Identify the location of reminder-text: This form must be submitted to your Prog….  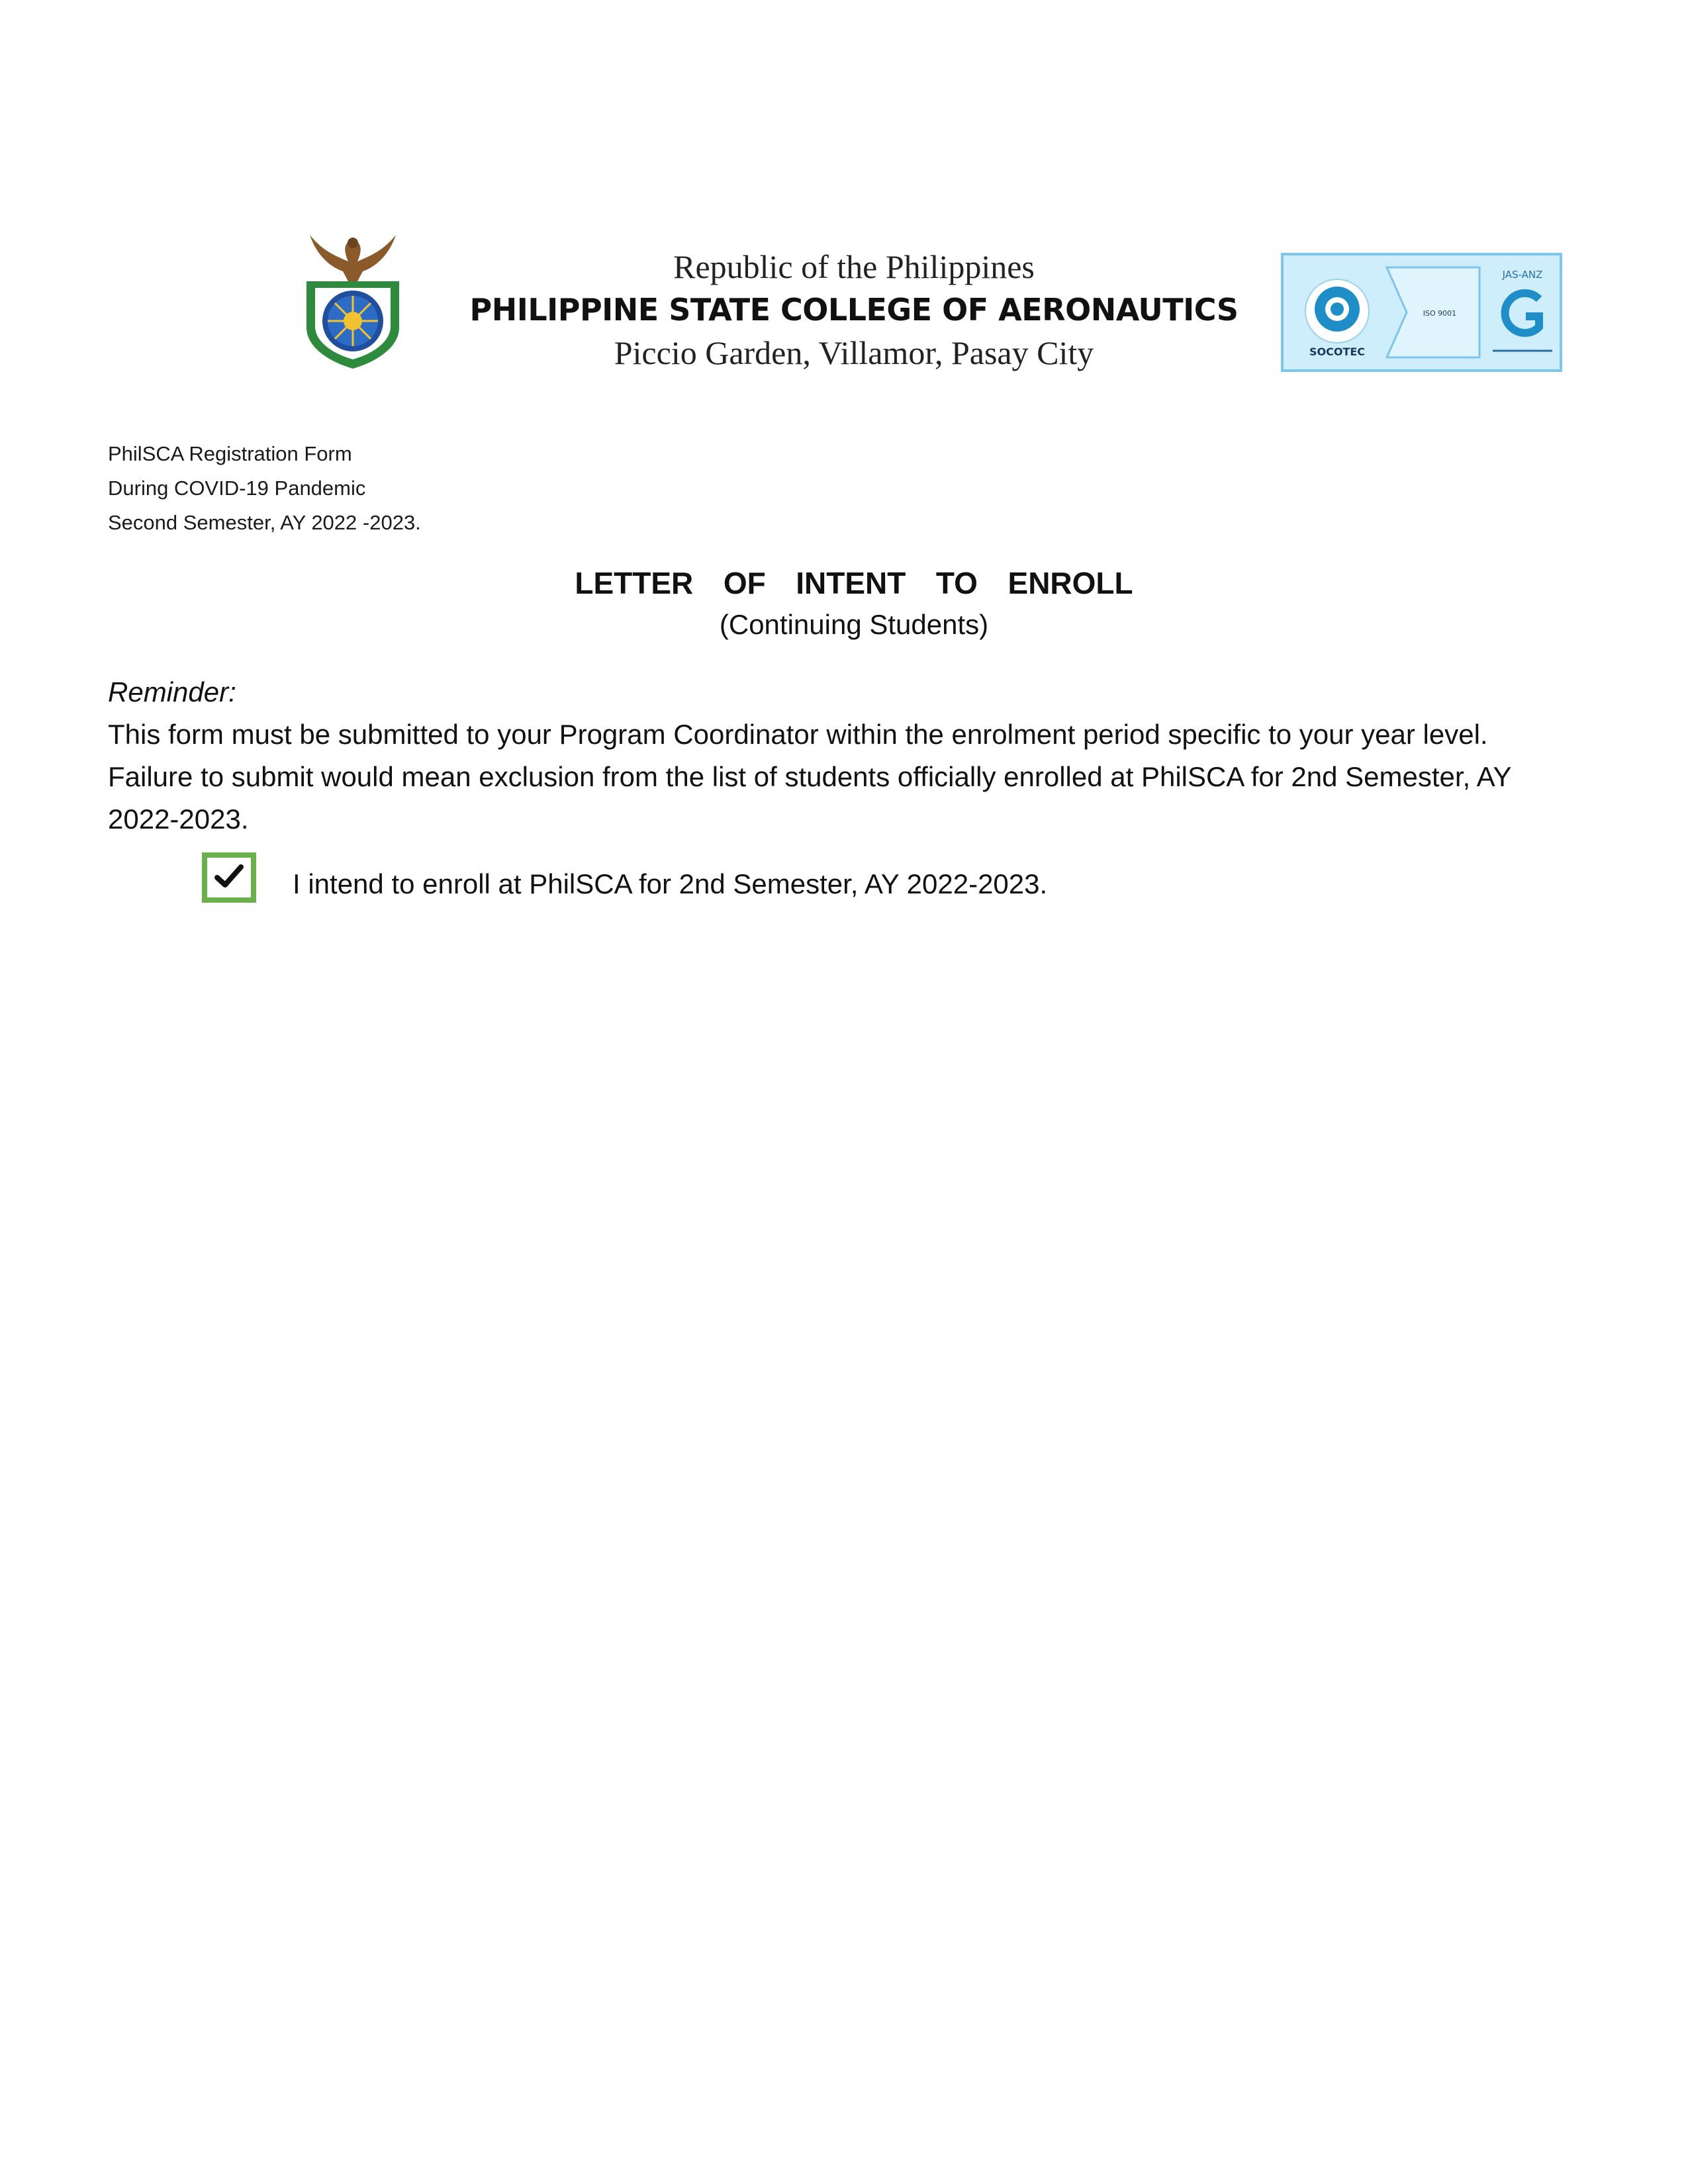
(813, 777).